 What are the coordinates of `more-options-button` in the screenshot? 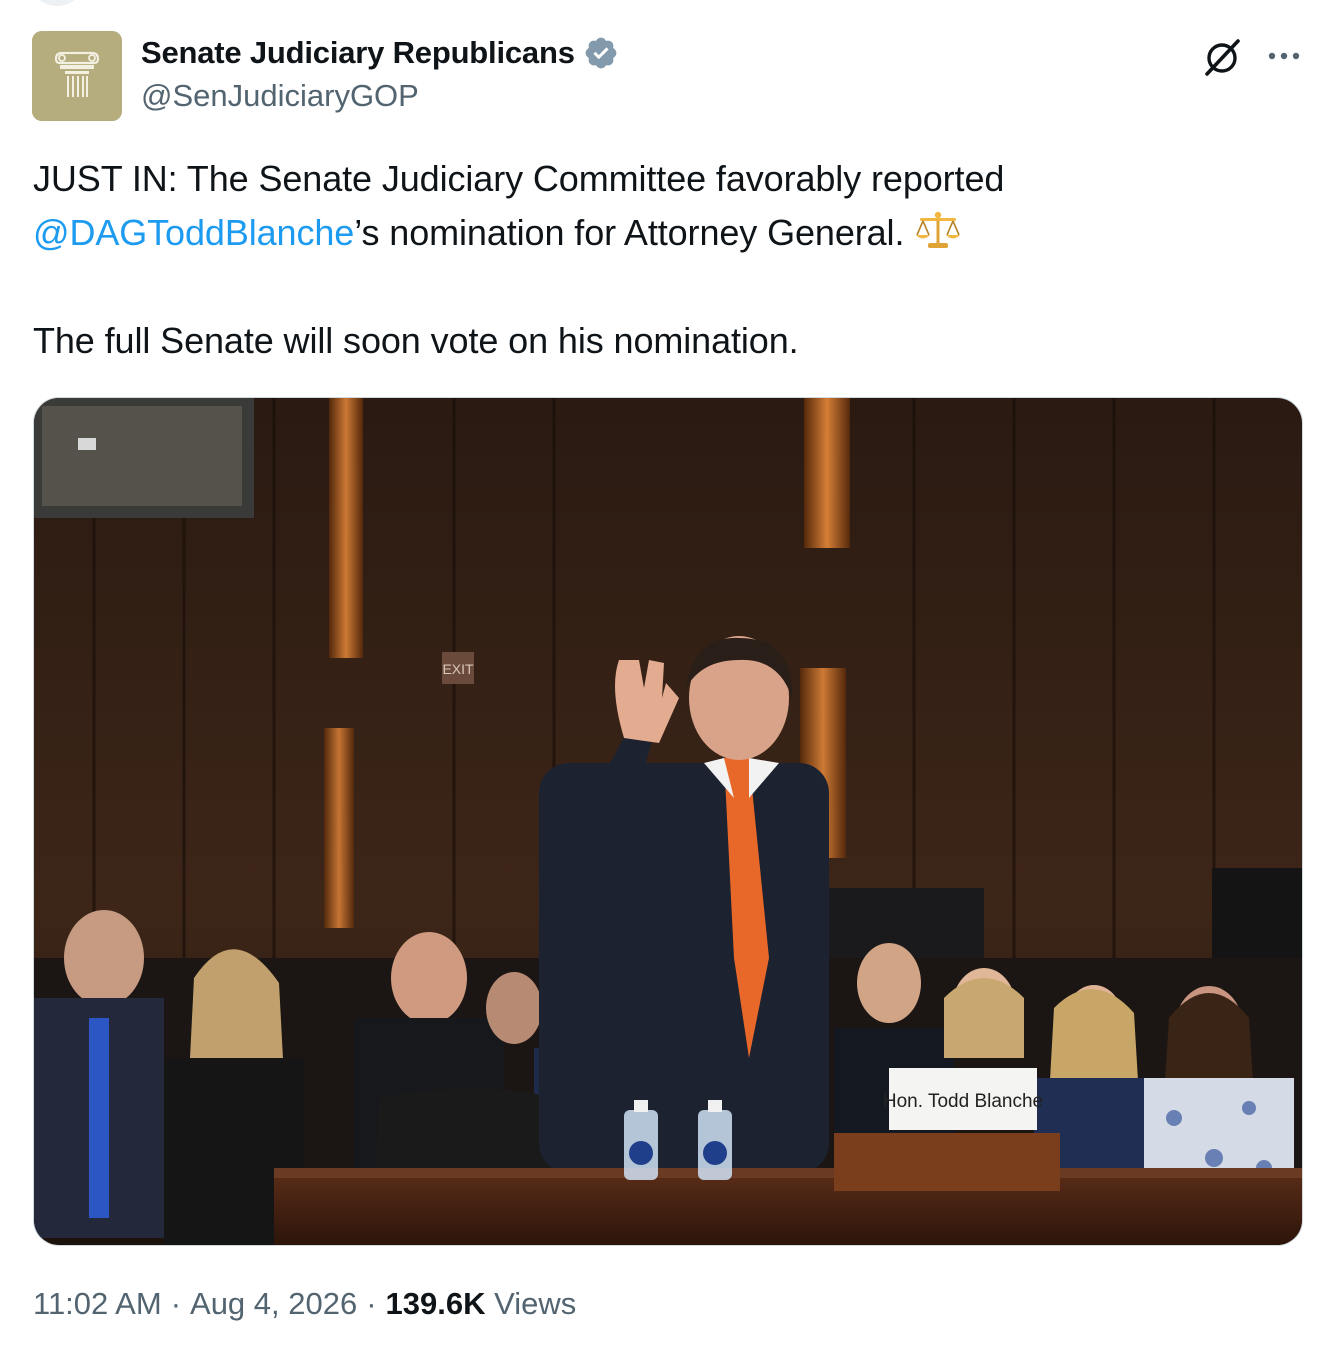 It's located at (1284, 56).